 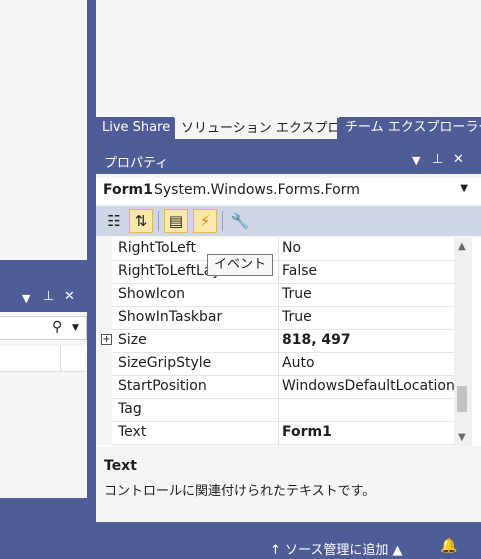 What do you see at coordinates (462, 437) in the screenshot?
I see `scroll-down-icon: ▼` at bounding box center [462, 437].